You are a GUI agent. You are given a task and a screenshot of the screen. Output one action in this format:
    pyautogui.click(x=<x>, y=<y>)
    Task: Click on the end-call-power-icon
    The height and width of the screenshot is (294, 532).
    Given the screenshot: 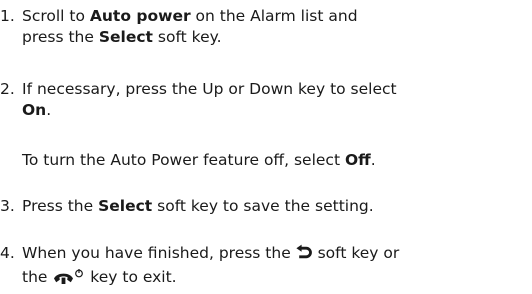 What is the action you would take?
    pyautogui.click(x=68, y=279)
    